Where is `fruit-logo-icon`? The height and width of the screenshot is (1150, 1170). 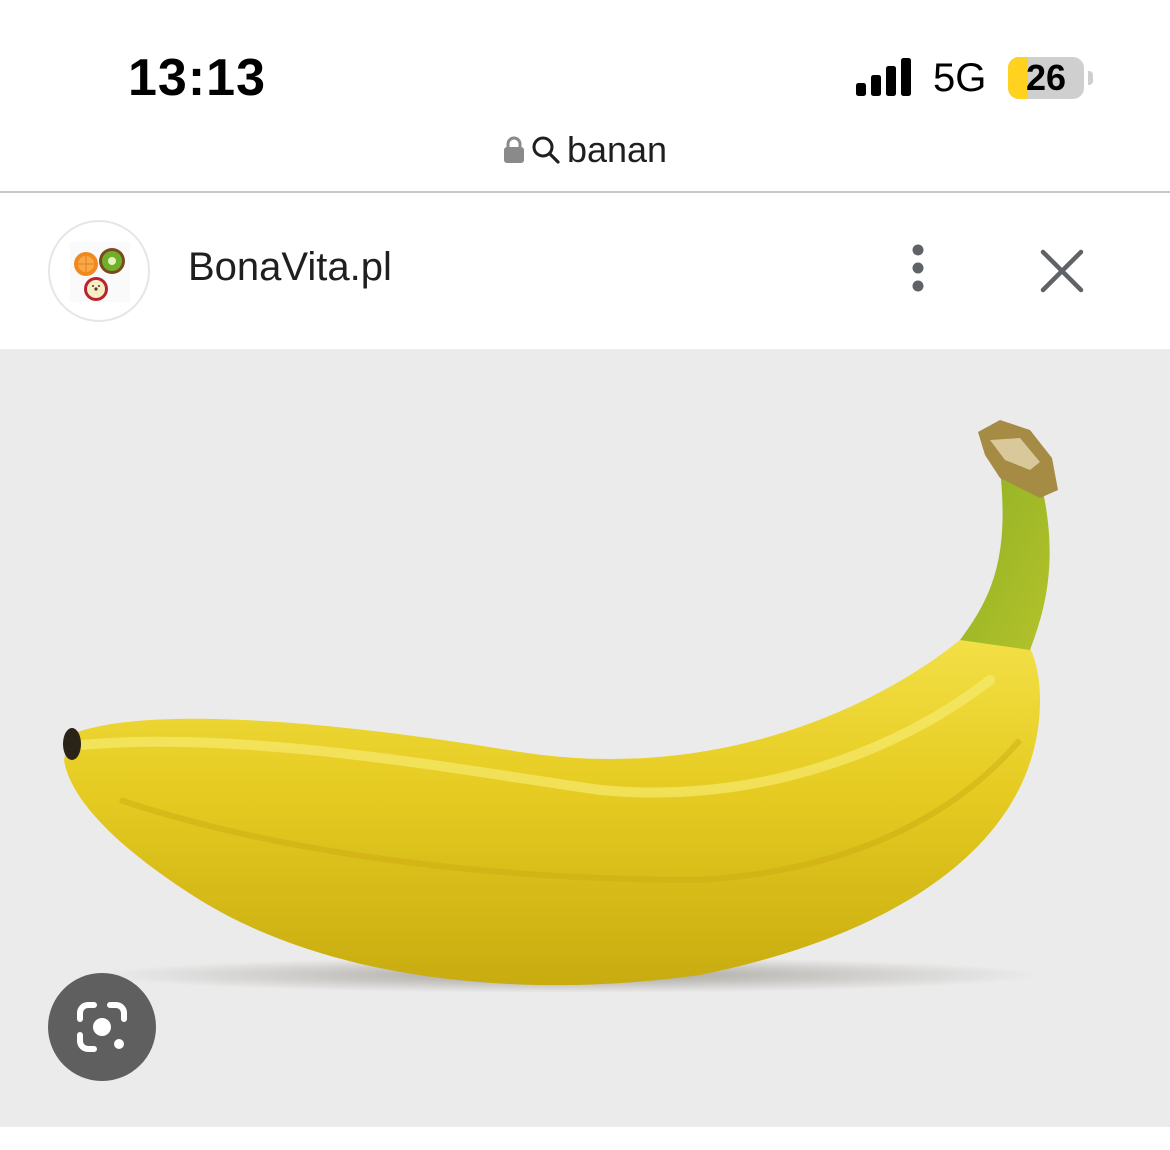
fruit-logo-icon is located at coordinates (100, 272).